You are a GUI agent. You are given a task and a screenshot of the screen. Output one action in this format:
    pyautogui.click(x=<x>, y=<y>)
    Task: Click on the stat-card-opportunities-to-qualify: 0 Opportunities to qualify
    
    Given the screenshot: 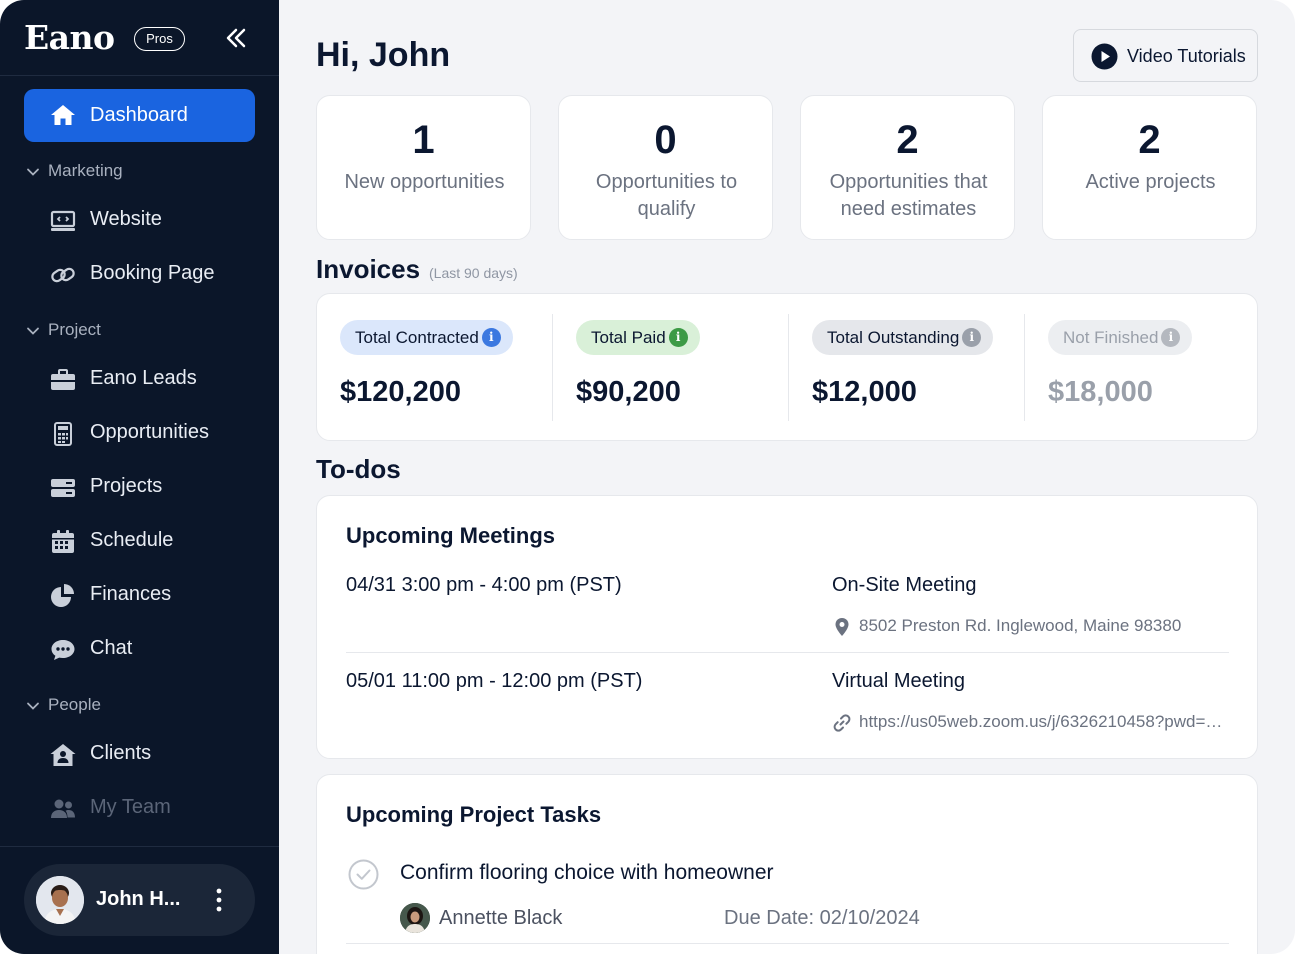 What is the action you would take?
    pyautogui.click(x=665, y=167)
    